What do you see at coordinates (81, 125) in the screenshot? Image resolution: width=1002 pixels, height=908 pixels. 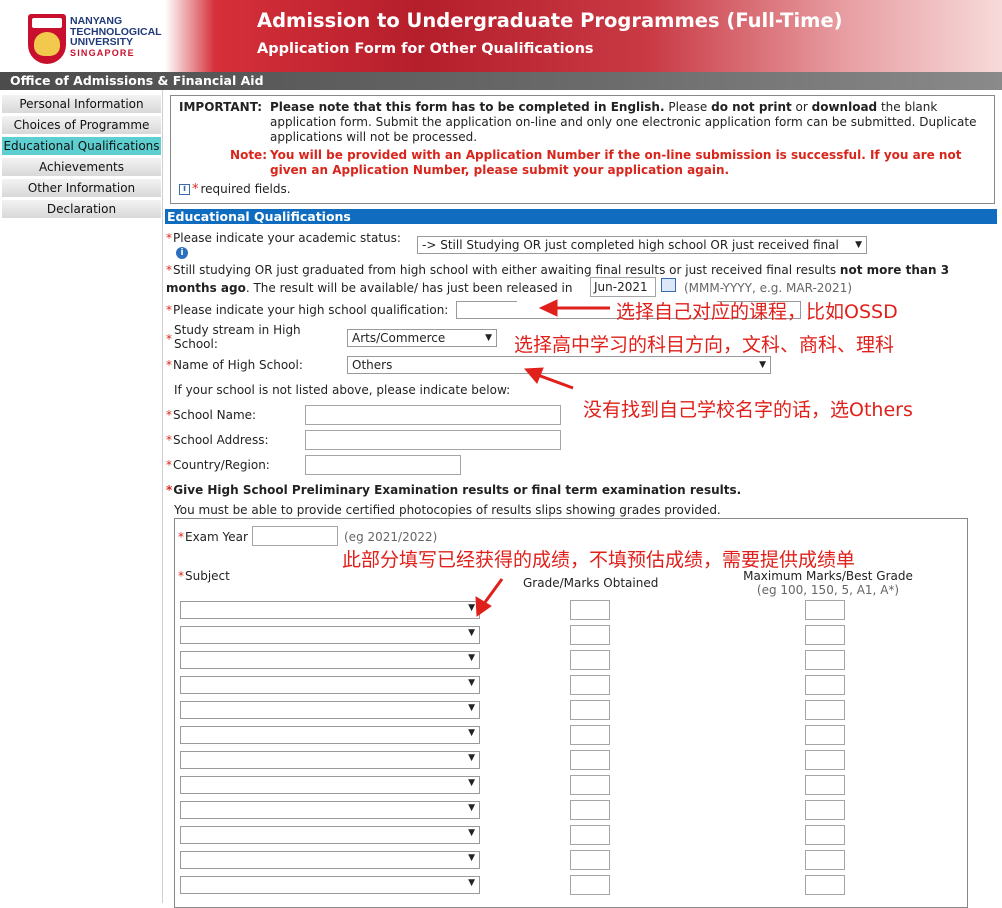 I see `sidebar-item-choices-of-programme: Choices of Programme` at bounding box center [81, 125].